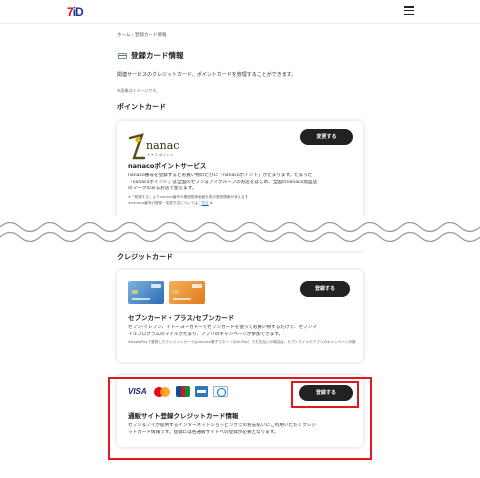  I want to click on point-card-heading: ポイントカード, so click(141, 107).